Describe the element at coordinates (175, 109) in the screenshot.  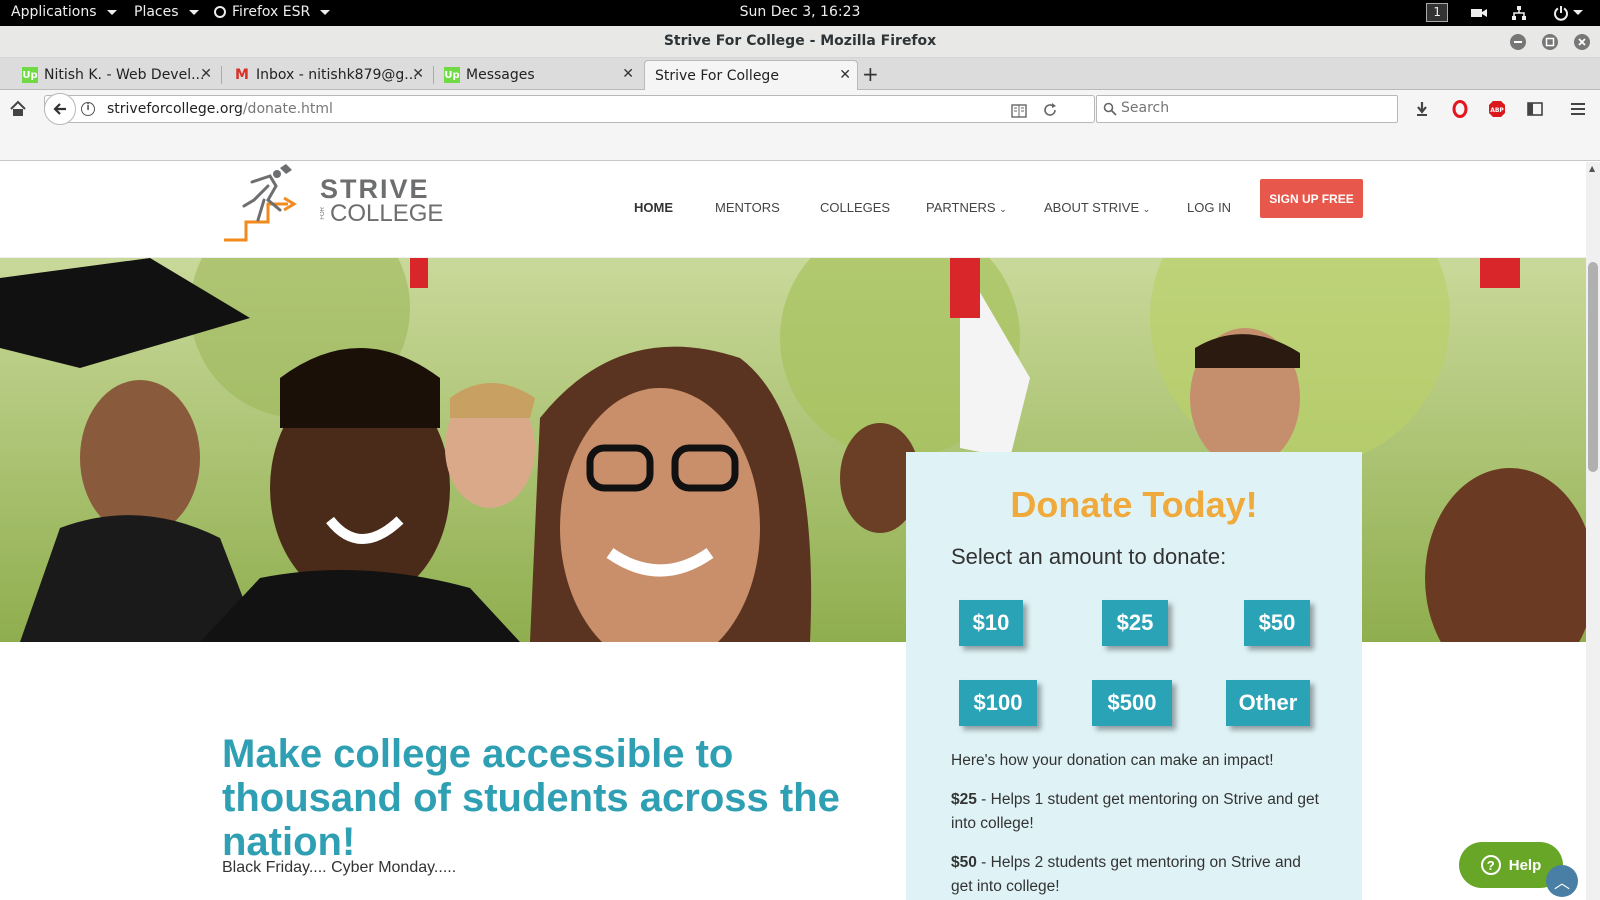
I see `url-domain: striveforcollege.org` at that location.